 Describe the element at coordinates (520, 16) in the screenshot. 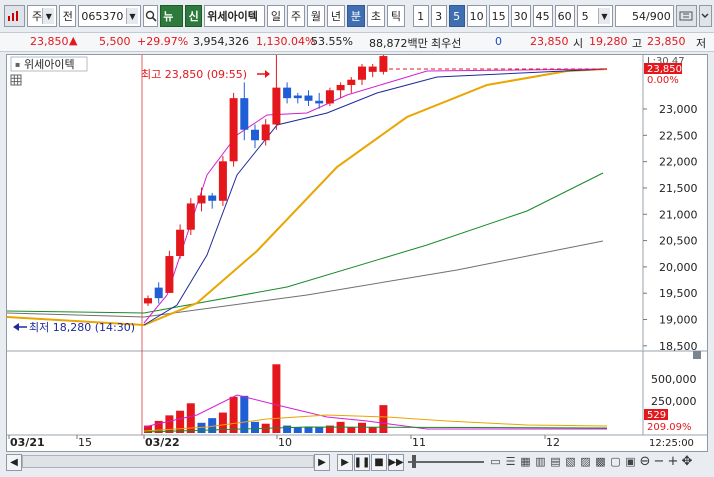

I see `interval-button: 30` at that location.